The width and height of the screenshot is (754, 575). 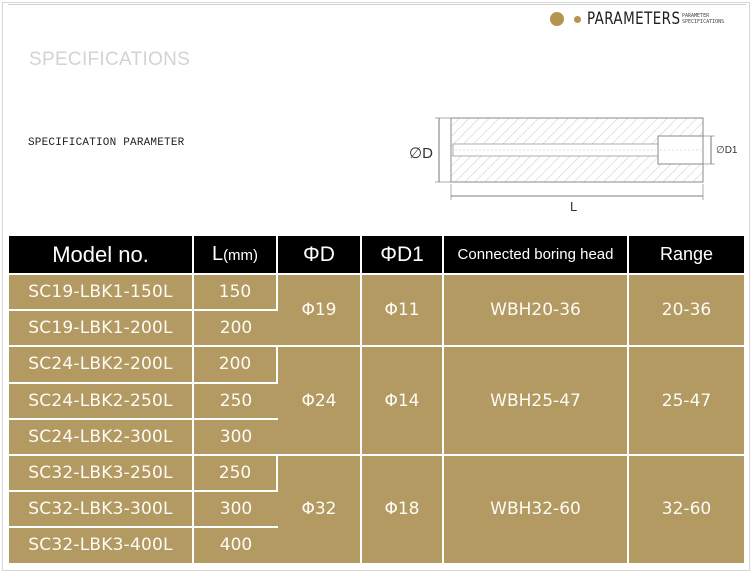 What do you see at coordinates (536, 309) in the screenshot?
I see `cell-boring-head: WBH20-36` at bounding box center [536, 309].